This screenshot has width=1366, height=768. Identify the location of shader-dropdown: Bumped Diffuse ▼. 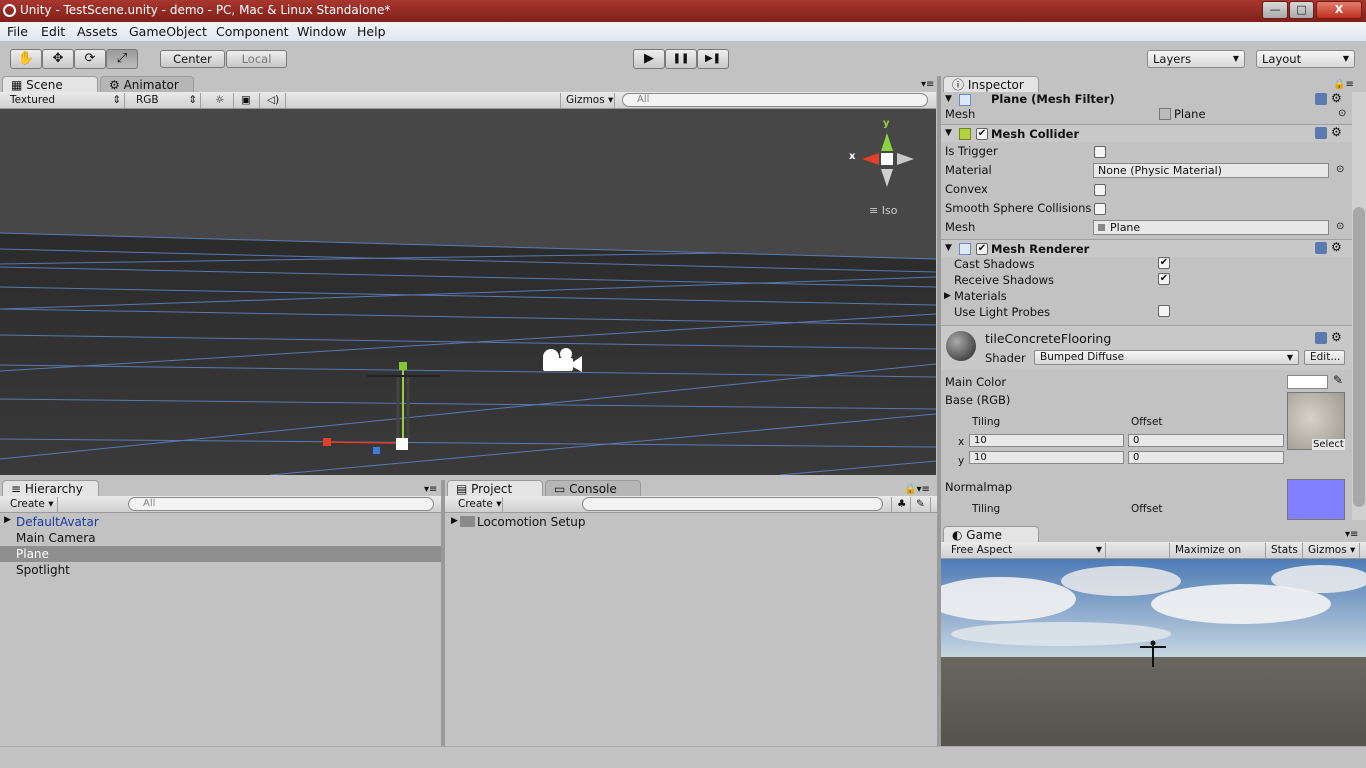
(1166, 357).